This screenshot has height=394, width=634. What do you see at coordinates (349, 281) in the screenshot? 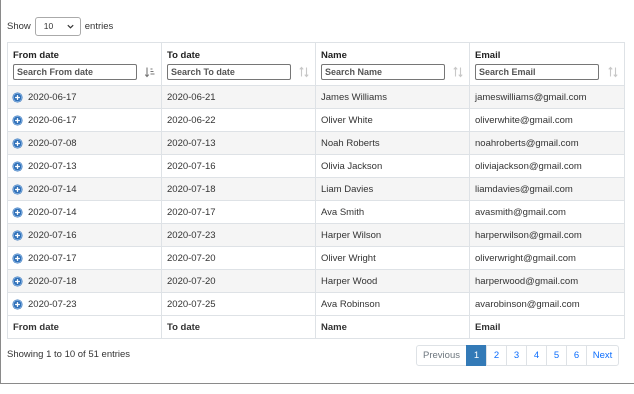
I see `cell-text: Harper Wood` at bounding box center [349, 281].